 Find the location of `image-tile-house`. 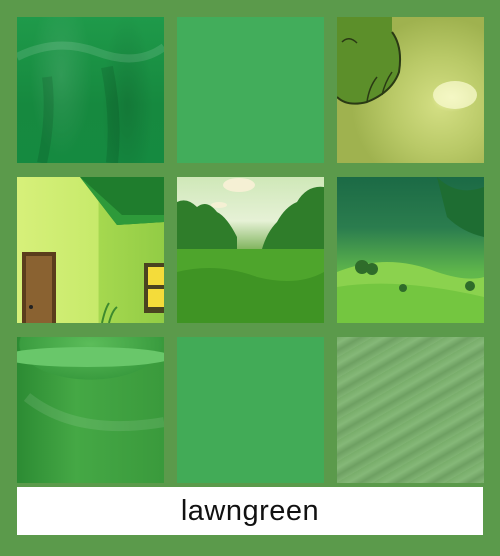

image-tile-house is located at coordinates (90, 250).